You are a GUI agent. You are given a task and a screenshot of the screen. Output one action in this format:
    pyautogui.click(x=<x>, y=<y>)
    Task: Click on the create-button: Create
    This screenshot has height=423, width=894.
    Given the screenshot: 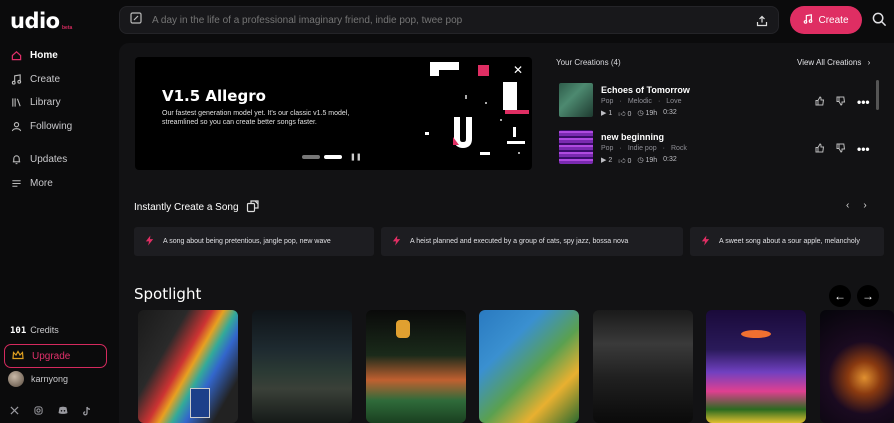 What is the action you would take?
    pyautogui.click(x=826, y=20)
    